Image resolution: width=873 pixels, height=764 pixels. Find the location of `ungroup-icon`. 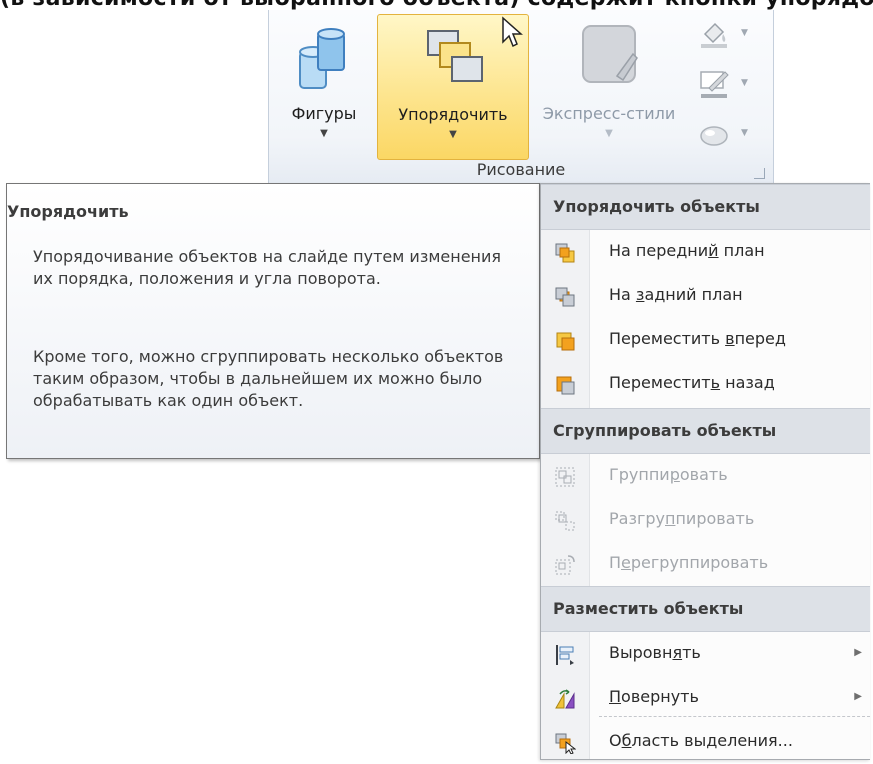

ungroup-icon is located at coordinates (565, 521).